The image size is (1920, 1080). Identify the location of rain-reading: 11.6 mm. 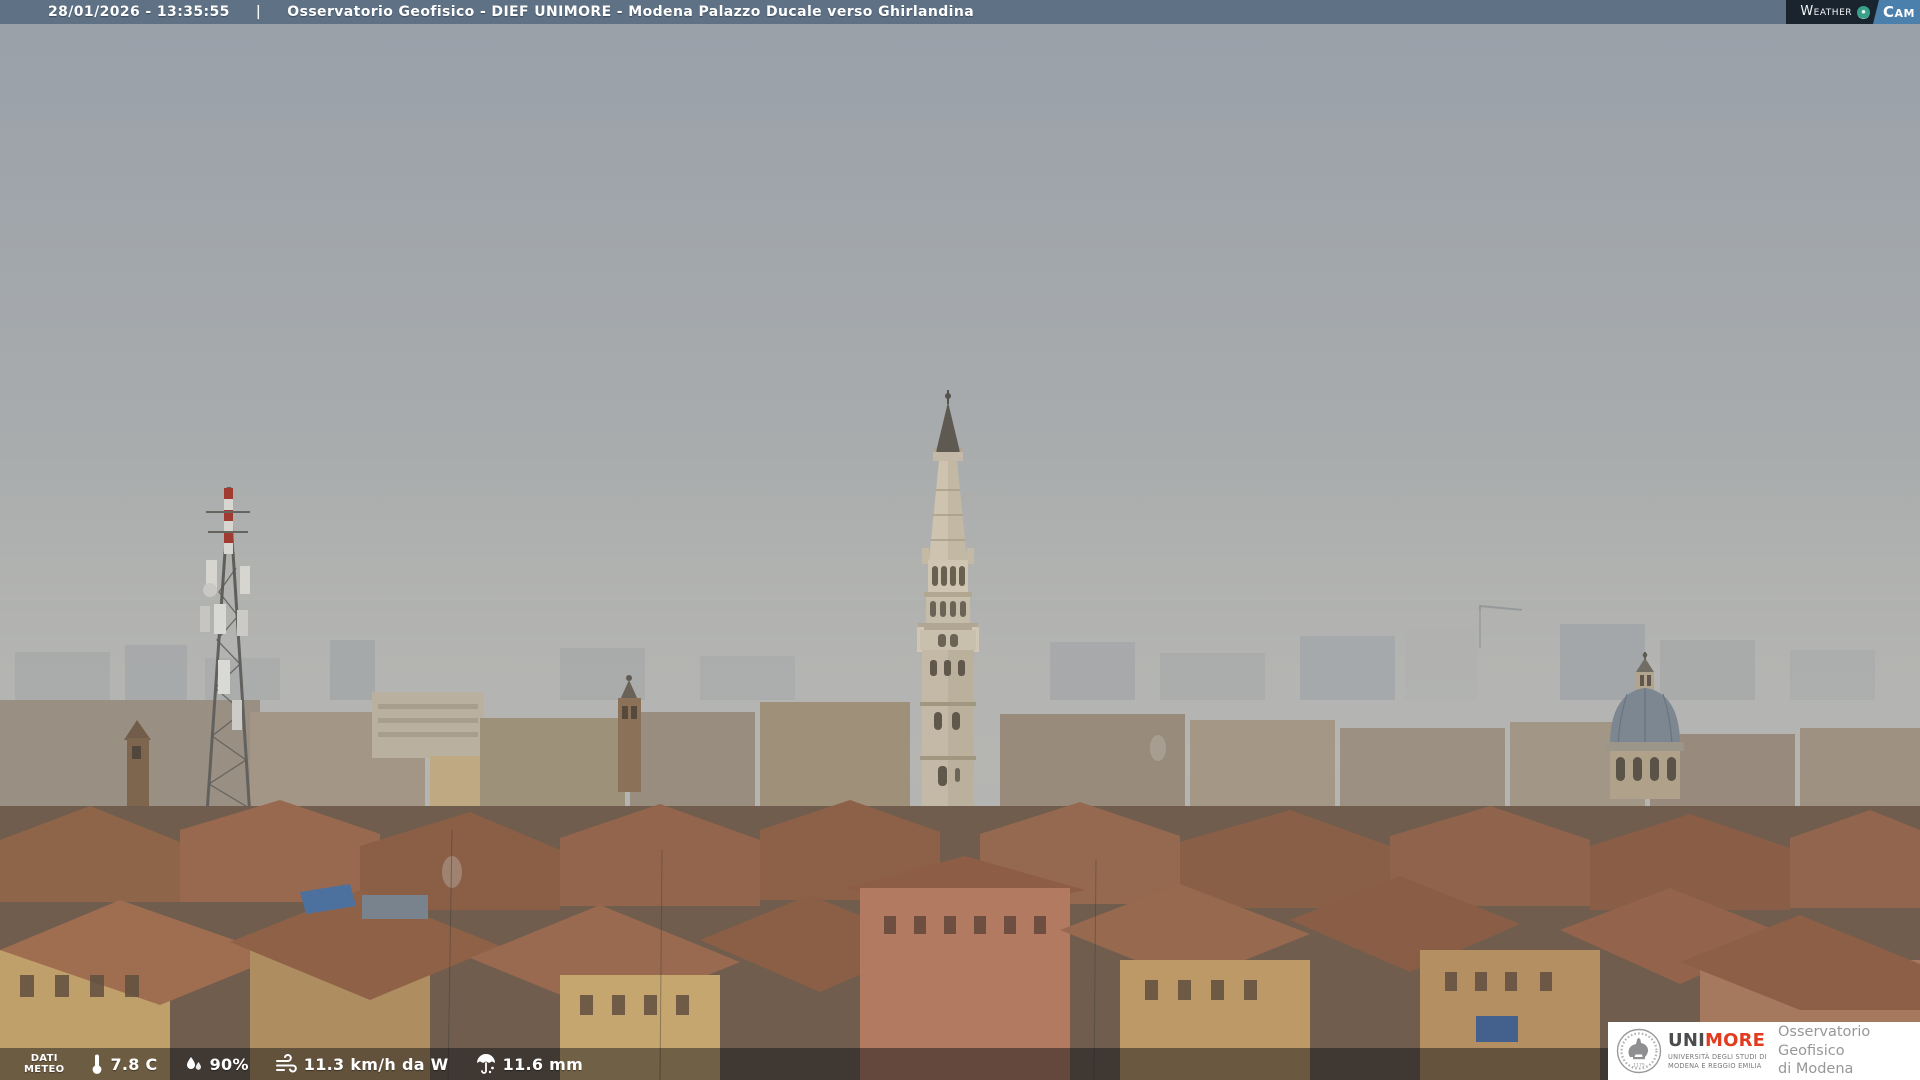
(529, 1064).